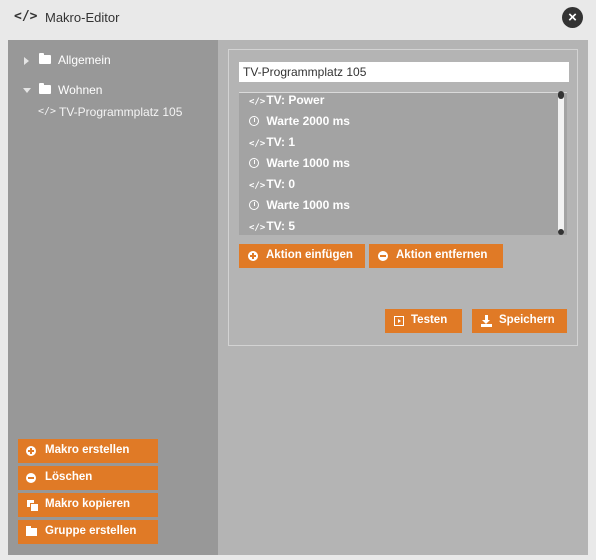 The image size is (596, 560). I want to click on scrollbar-thumb, so click(561, 95).